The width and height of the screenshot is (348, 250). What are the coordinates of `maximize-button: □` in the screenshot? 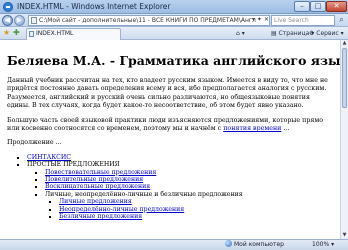 It's located at (318, 6).